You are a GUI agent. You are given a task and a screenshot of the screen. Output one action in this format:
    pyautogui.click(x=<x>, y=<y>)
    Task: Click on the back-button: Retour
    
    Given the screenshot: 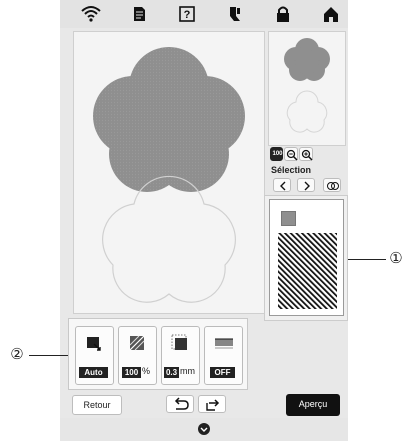 What is the action you would take?
    pyautogui.click(x=97, y=405)
    